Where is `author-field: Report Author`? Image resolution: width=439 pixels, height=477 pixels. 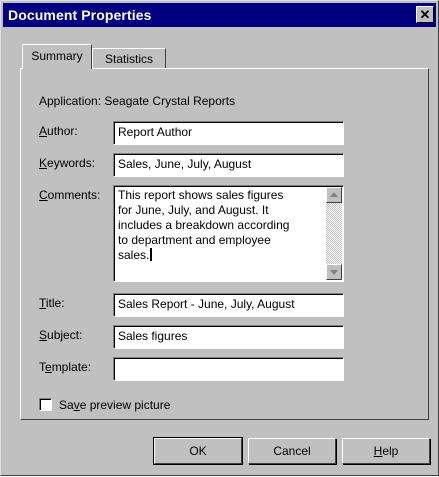 author-field: Report Author is located at coordinates (228, 133).